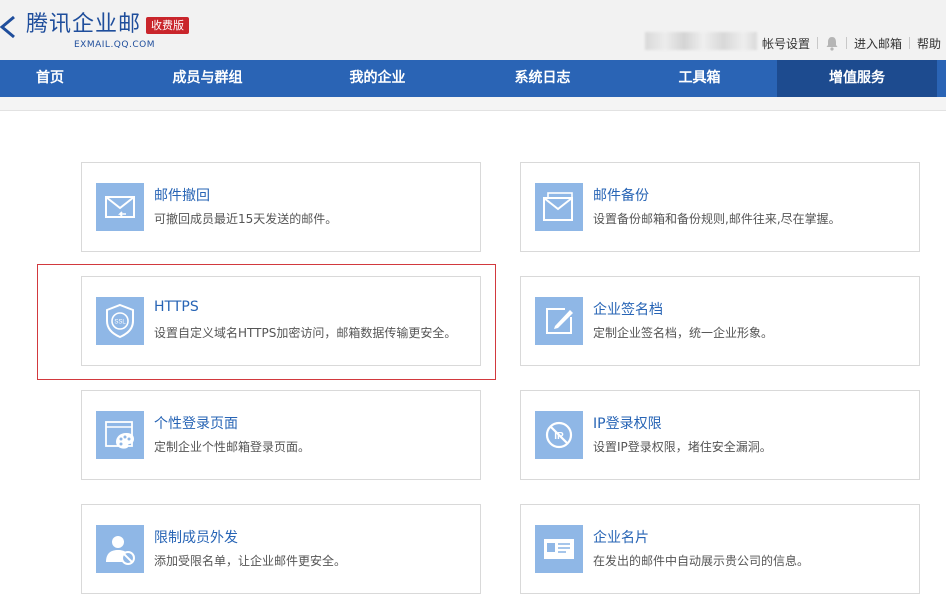 This screenshot has height=604, width=946. What do you see at coordinates (120, 549) in the screenshot?
I see `user-restrict-icon` at bounding box center [120, 549].